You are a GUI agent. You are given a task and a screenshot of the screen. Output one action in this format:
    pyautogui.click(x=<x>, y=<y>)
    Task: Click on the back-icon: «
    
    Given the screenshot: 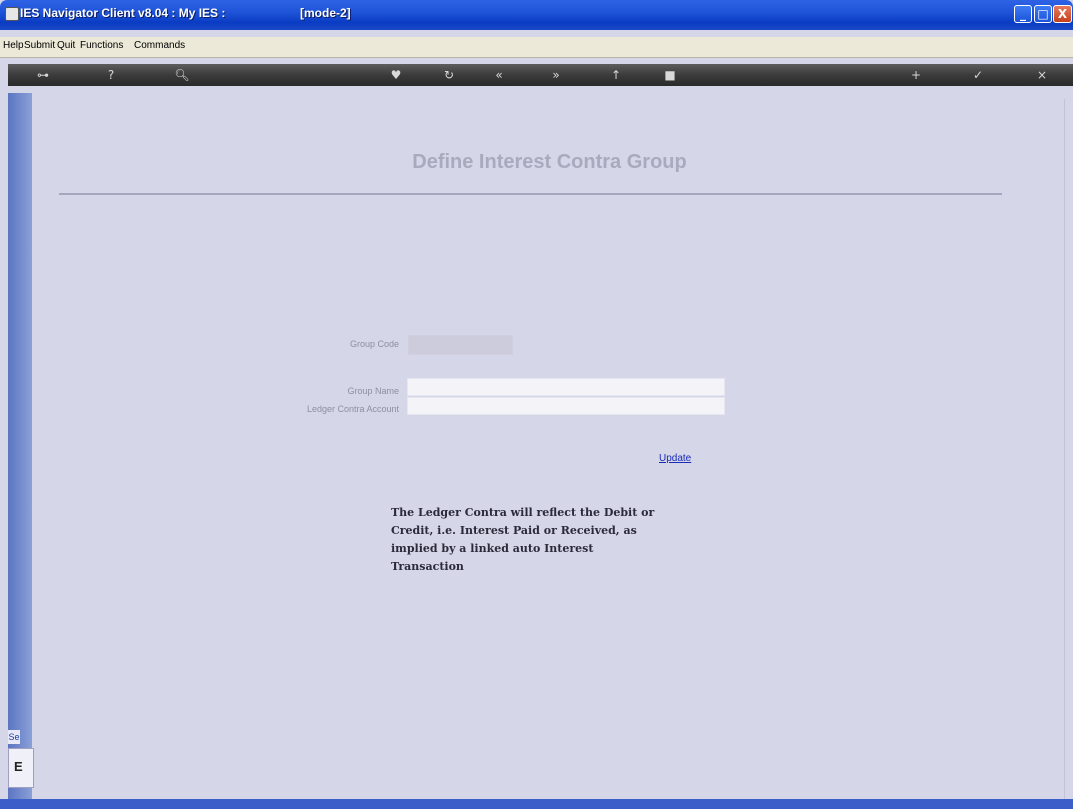 What is the action you would take?
    pyautogui.click(x=499, y=75)
    